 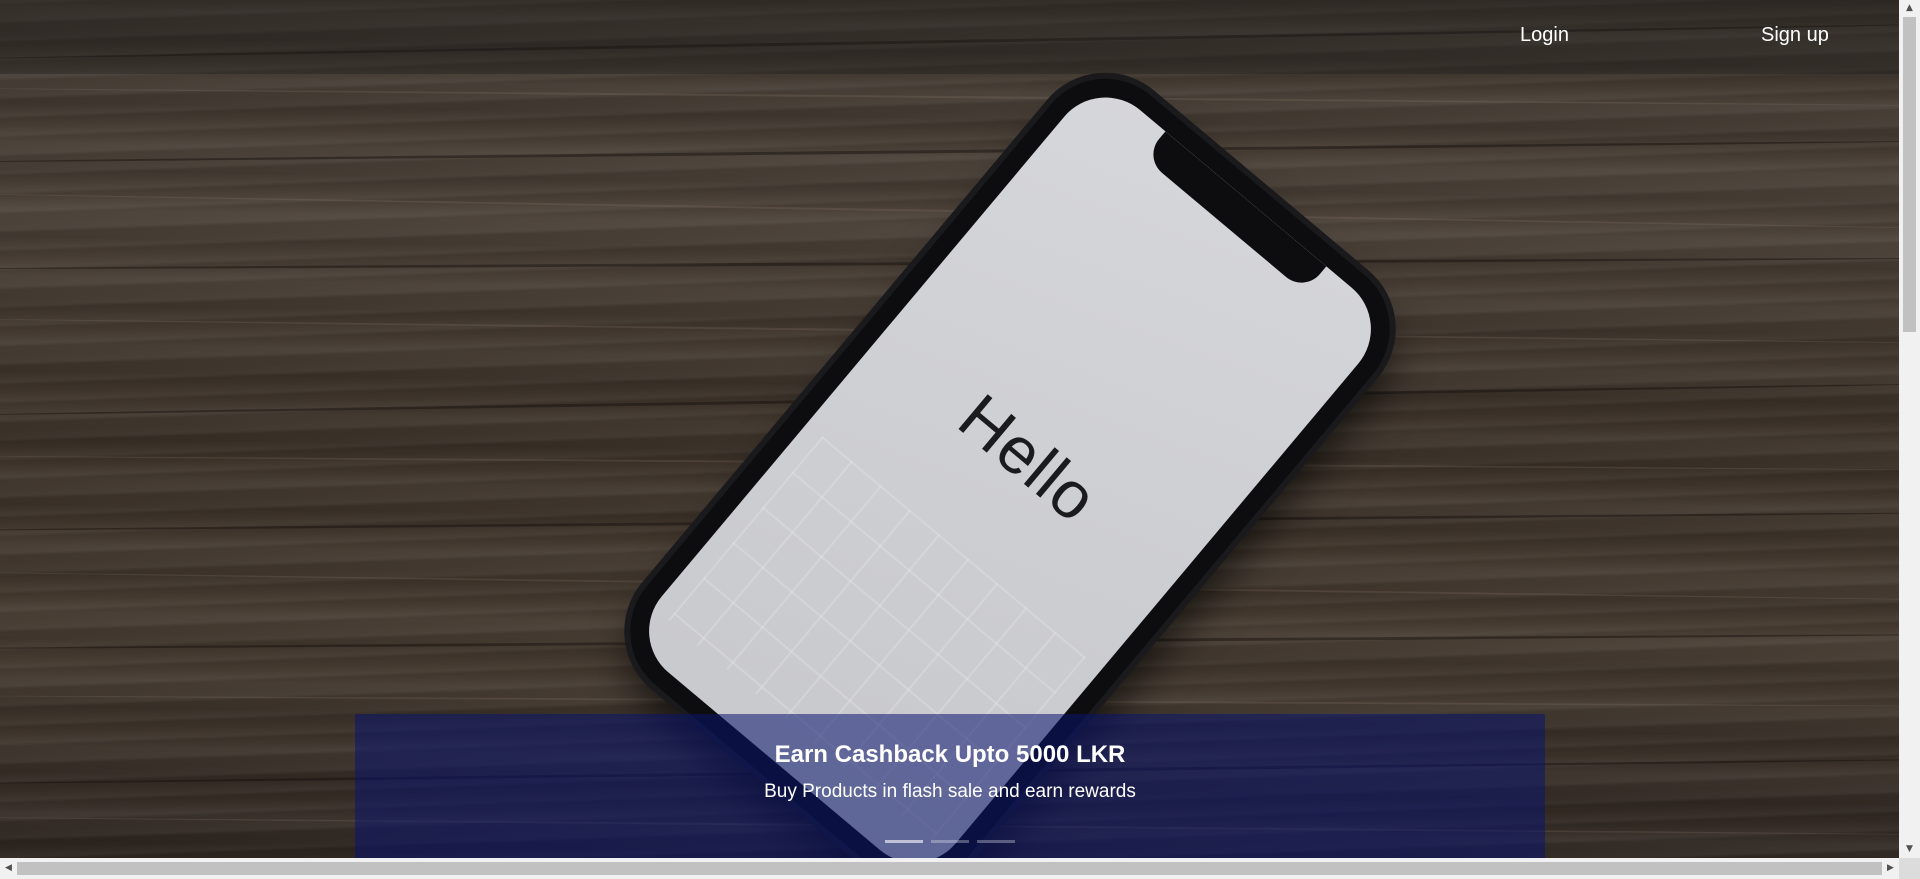 I want to click on scroll-left-icon: ◀, so click(x=8, y=868).